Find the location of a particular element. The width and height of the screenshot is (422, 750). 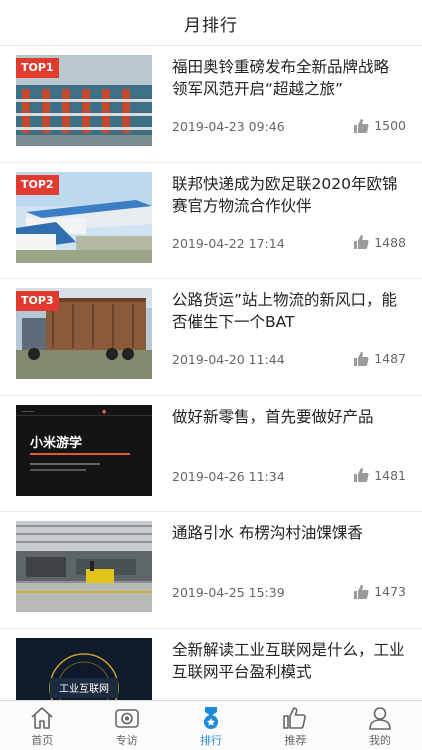

page-title: 月排行 is located at coordinates (211, 26).